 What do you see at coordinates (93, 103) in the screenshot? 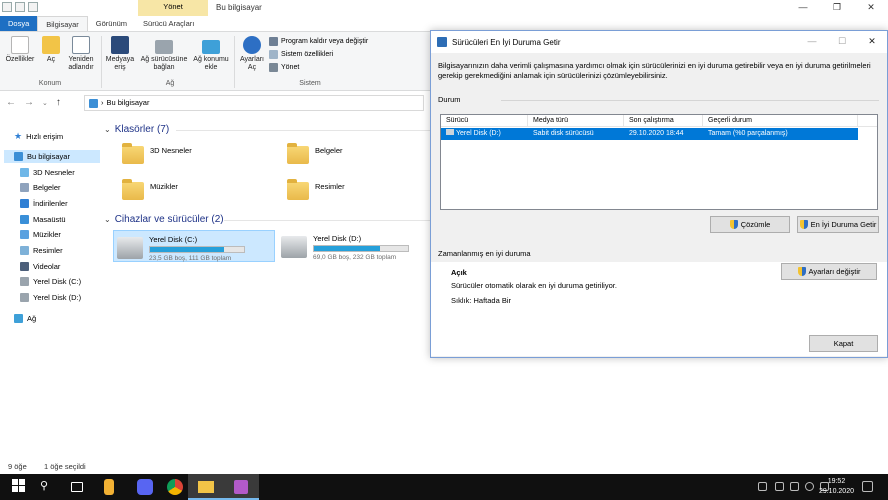
I see `computer-icon` at bounding box center [93, 103].